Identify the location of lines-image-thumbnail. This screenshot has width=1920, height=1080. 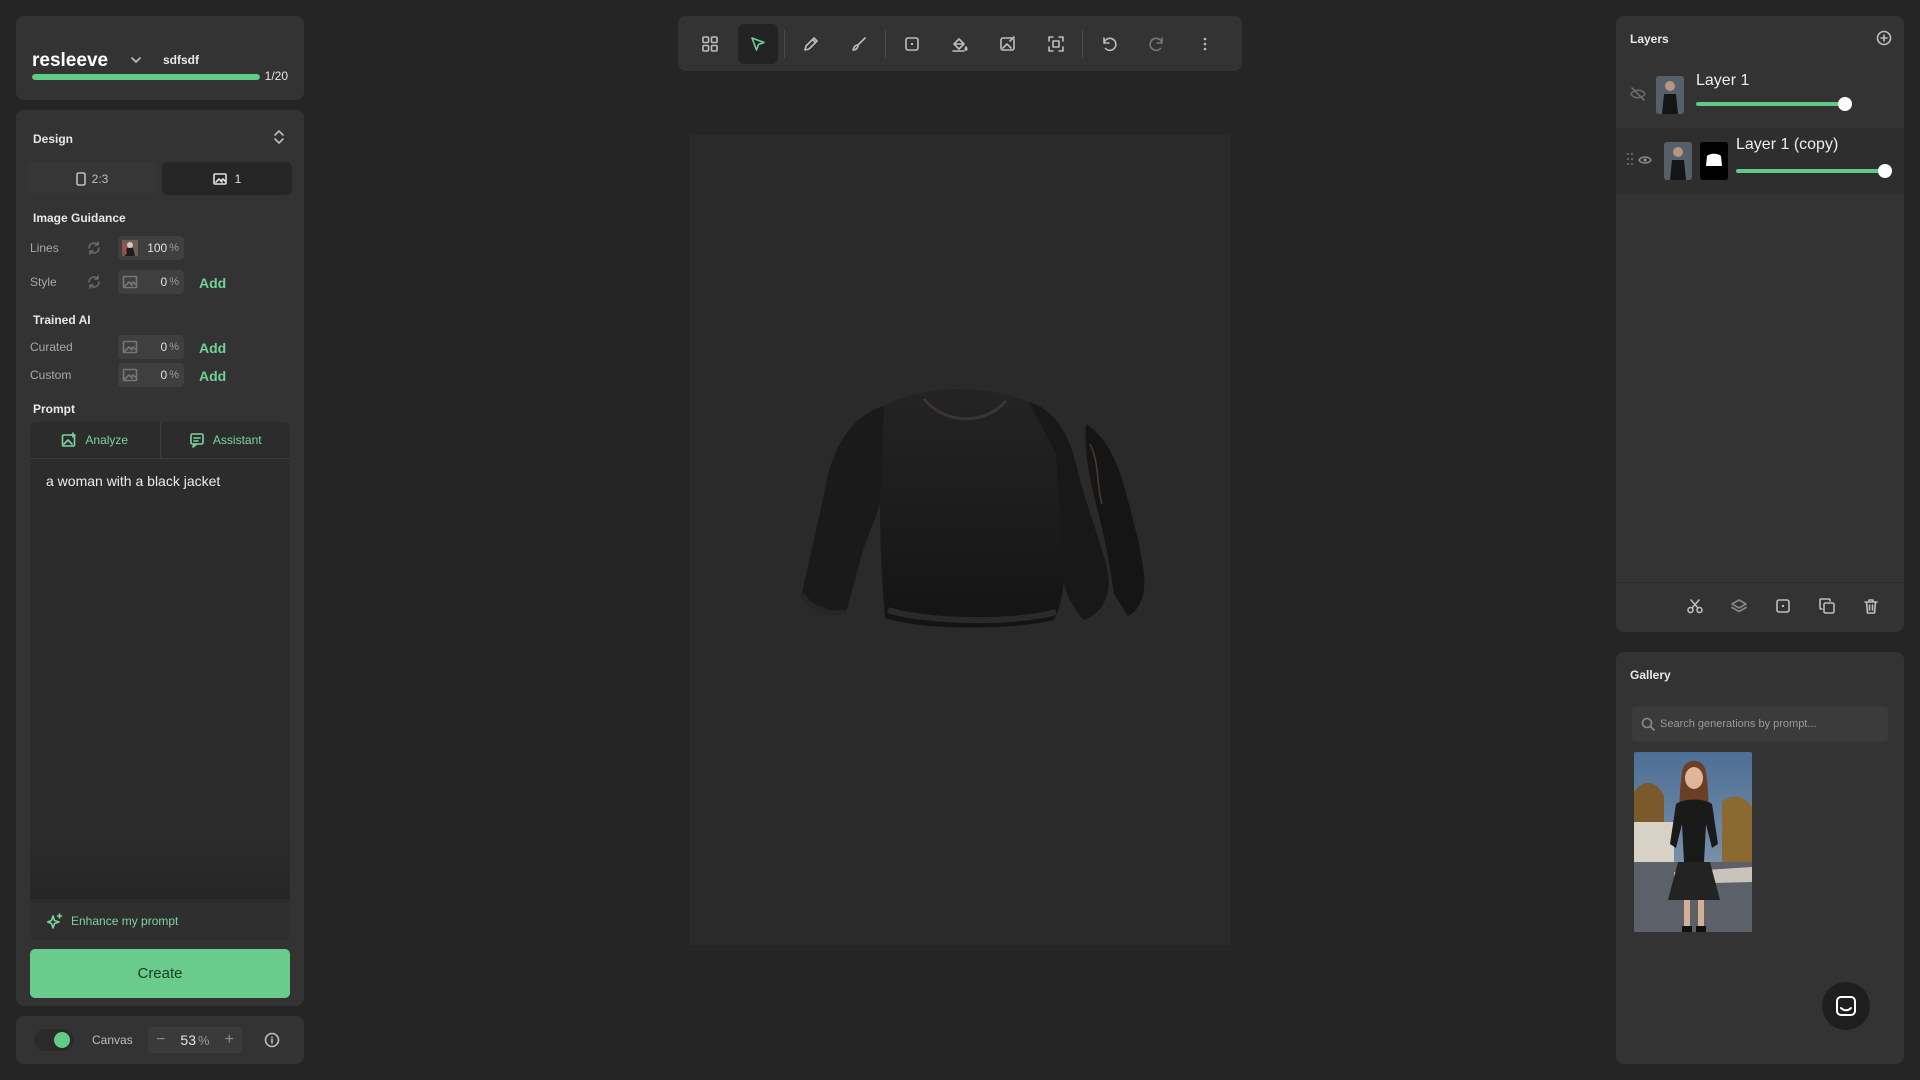
(130, 248).